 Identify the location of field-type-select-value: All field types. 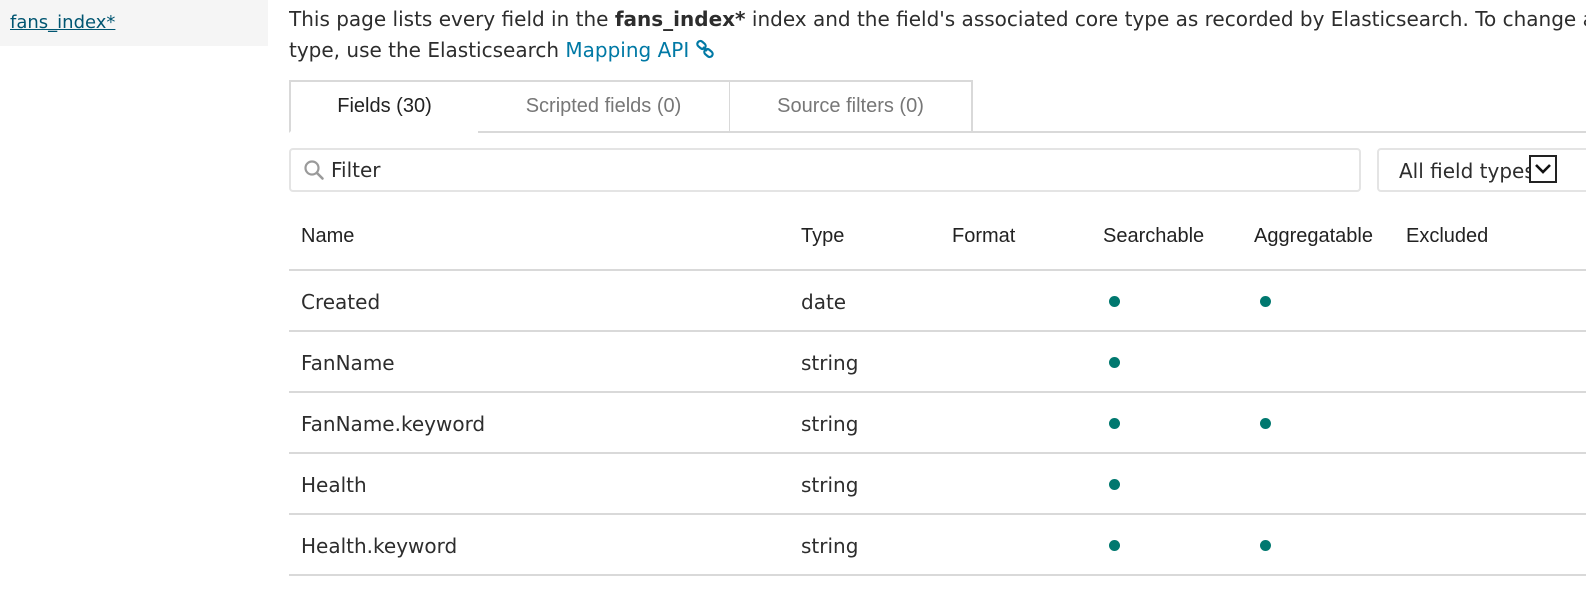
(1467, 171).